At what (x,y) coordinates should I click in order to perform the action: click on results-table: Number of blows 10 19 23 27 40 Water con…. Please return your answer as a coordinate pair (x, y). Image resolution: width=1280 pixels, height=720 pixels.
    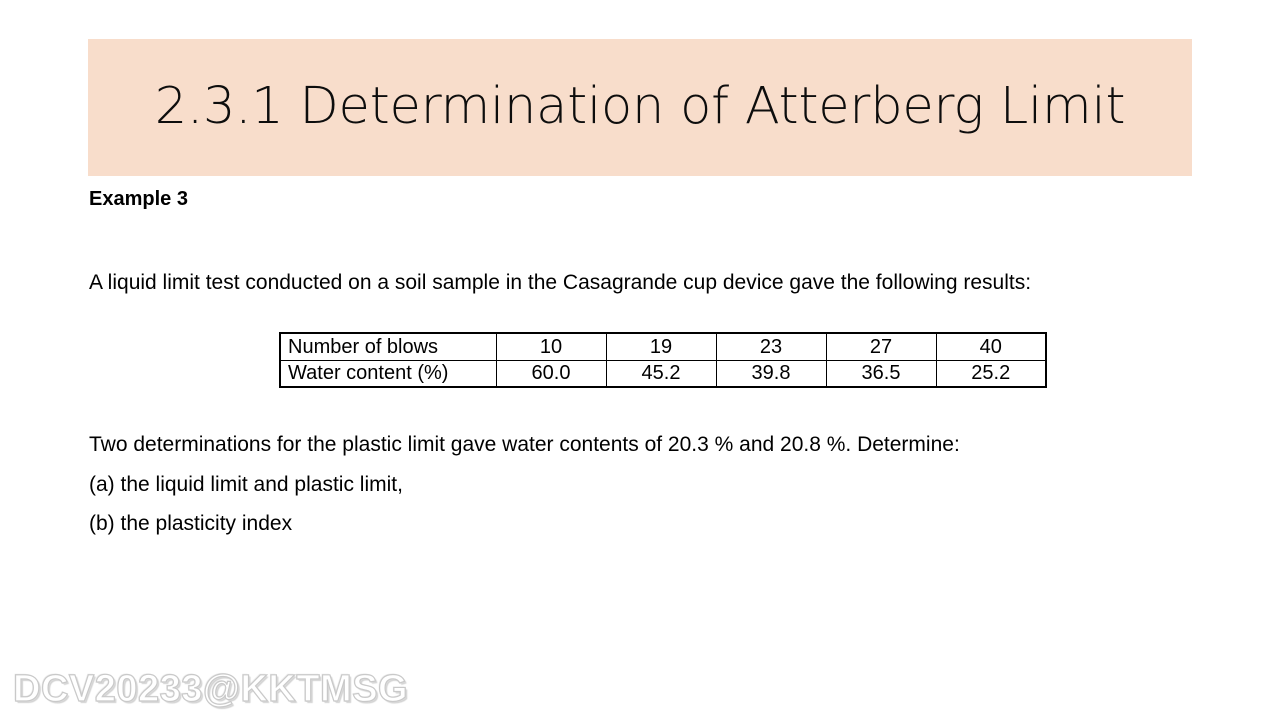
    Looking at the image, I should click on (663, 360).